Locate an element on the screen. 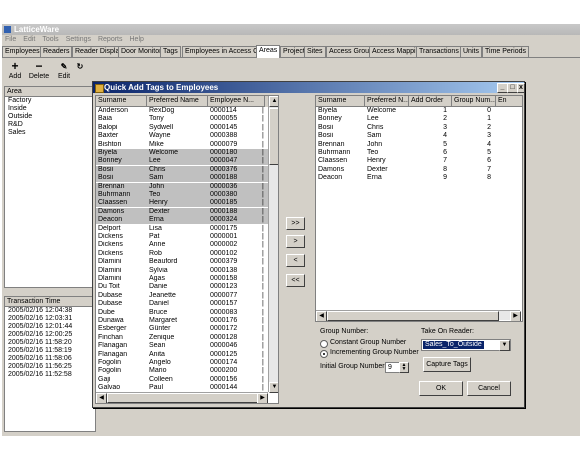 The height and width of the screenshot is (465, 581). table-row: Bonney Lee 2 1 is located at coordinates (419, 119).